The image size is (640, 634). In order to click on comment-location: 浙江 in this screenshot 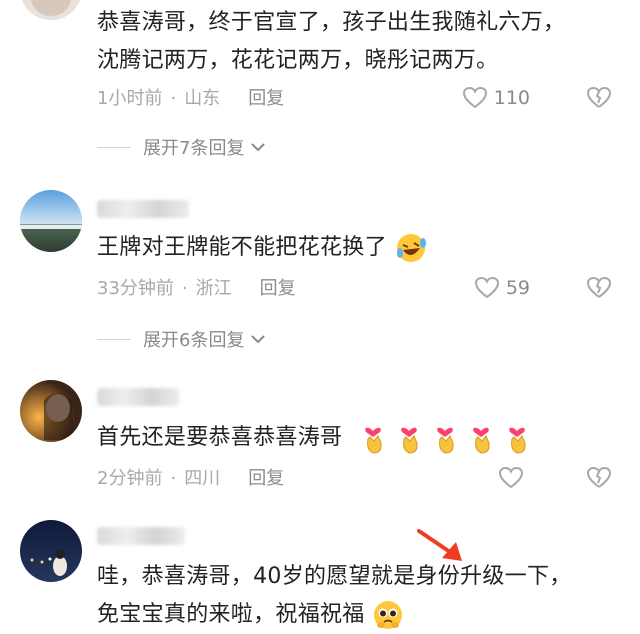, I will do `click(213, 288)`.